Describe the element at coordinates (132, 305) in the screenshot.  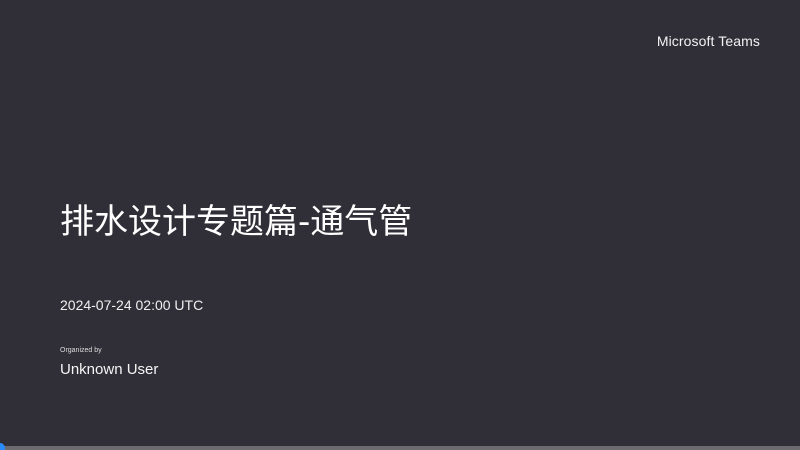
I see `meeting-datetime: 2024-07-24 02:00 UTC` at that location.